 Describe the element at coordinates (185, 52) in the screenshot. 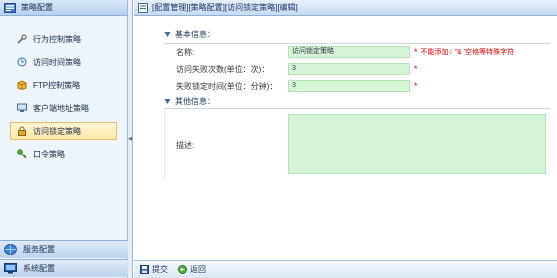

I see `name-label: 名称:` at that location.